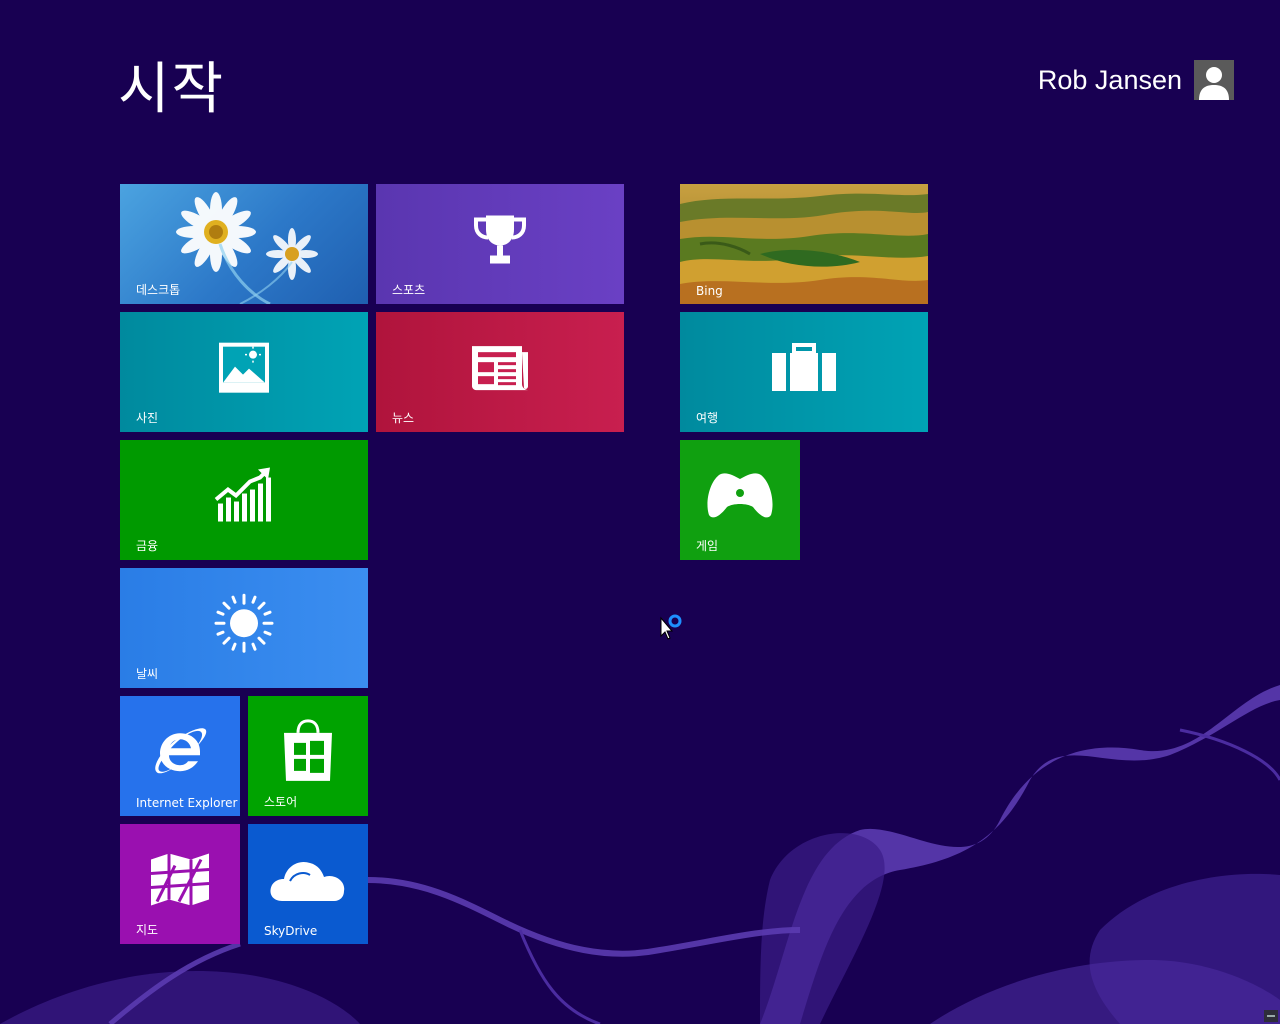 The image size is (1280, 1024). I want to click on internet-explorer-icon, so click(181, 751).